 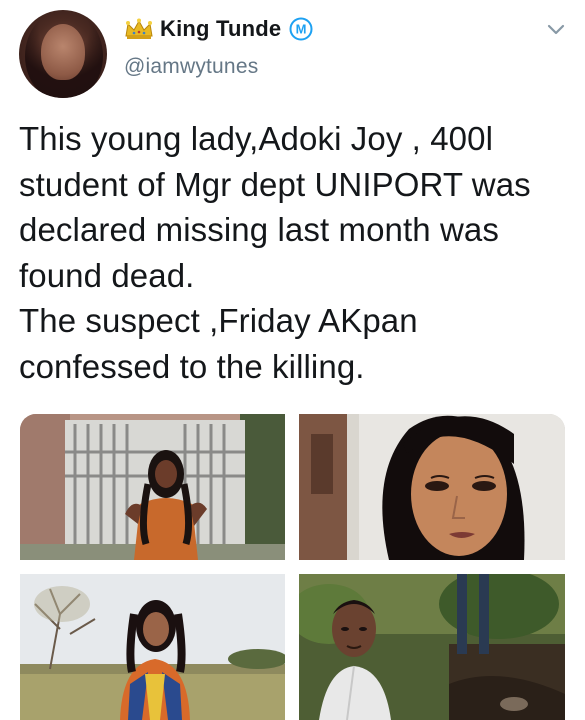 I want to click on m-badge-icon: M, so click(x=301, y=29).